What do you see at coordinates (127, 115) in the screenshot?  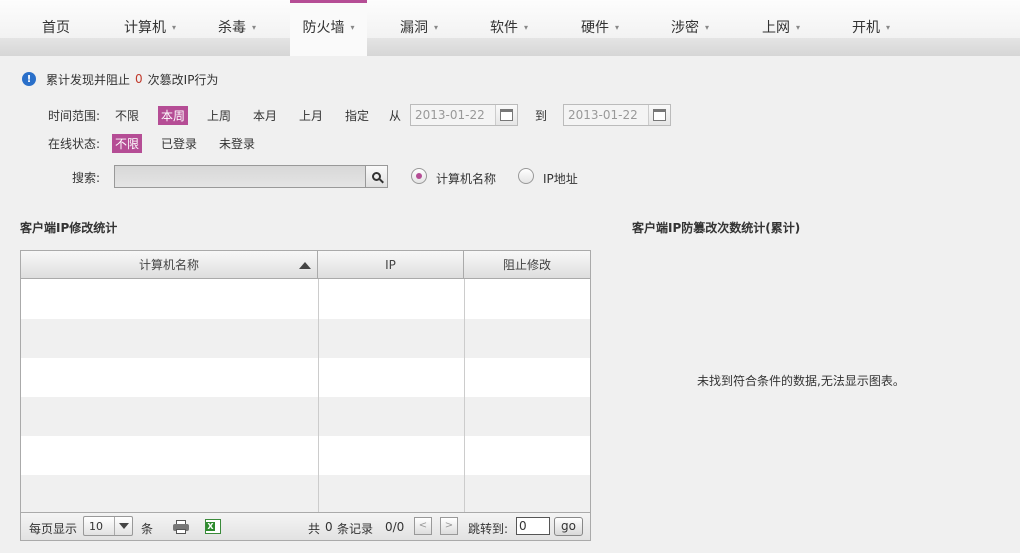 I see `time-option-any: 不限` at bounding box center [127, 115].